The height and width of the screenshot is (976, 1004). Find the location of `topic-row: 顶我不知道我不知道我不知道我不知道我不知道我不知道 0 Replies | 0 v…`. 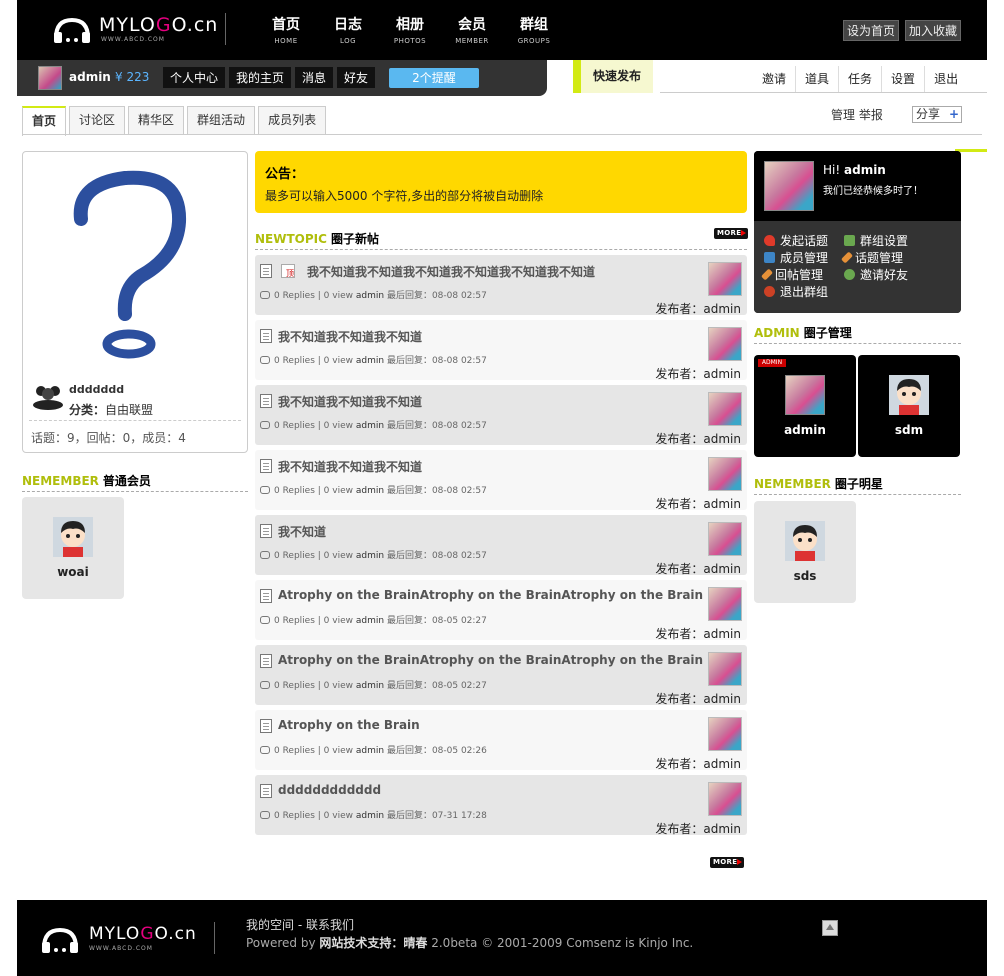

topic-row: 顶我不知道我不知道我不知道我不知道我不知道我不知道 0 Replies | 0 v… is located at coordinates (501, 286).